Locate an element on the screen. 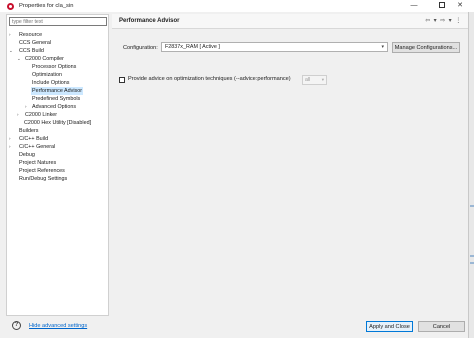 The image size is (474, 338). advice-level-value: all is located at coordinates (308, 80).